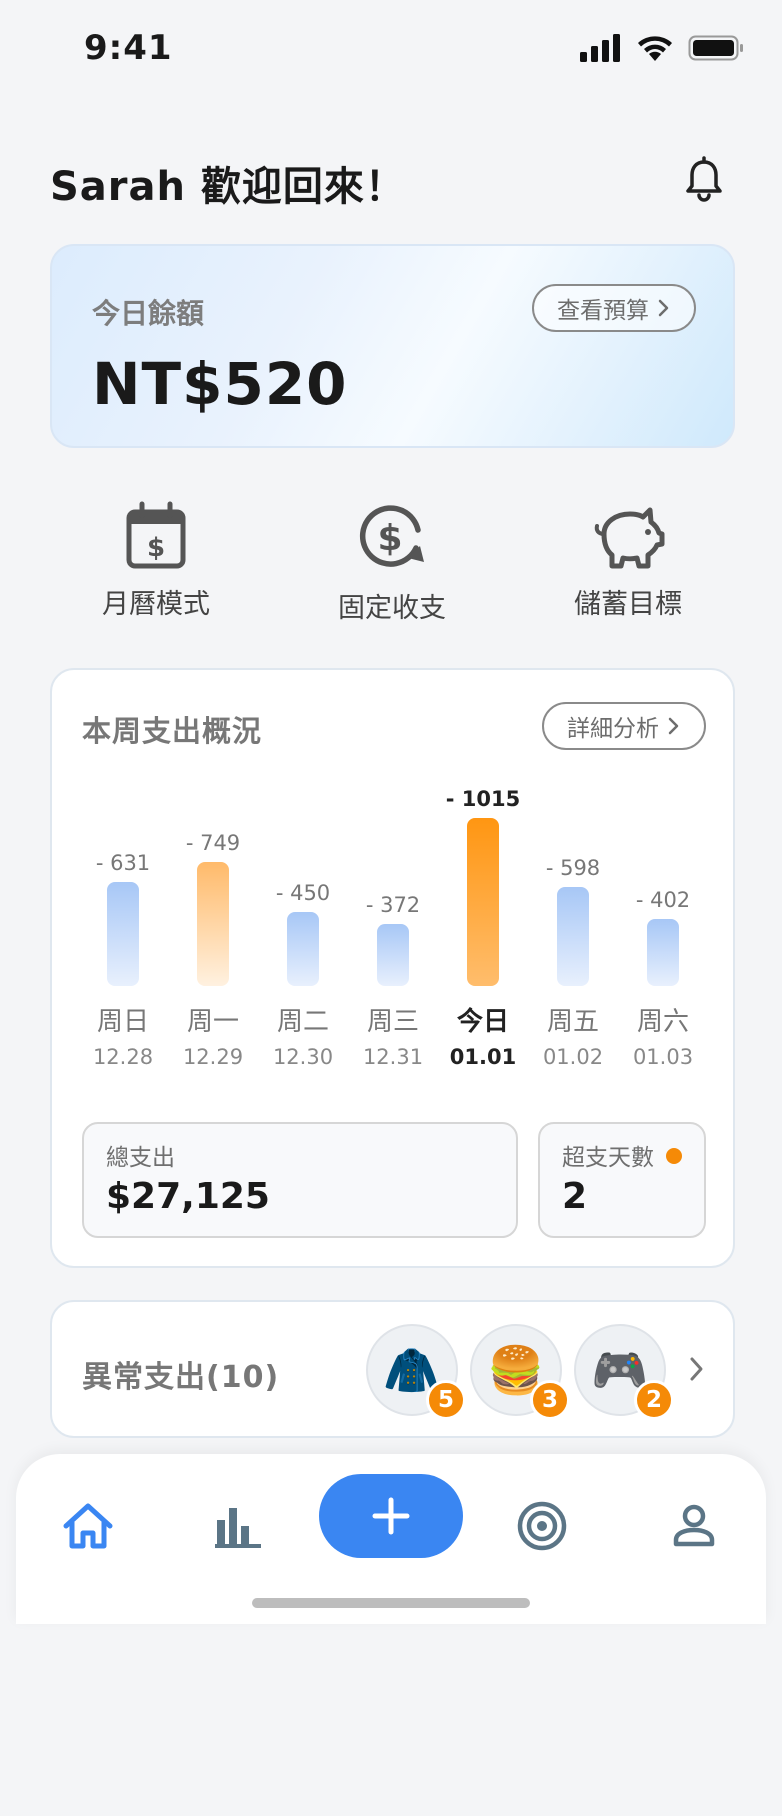 This screenshot has width=782, height=1816. What do you see at coordinates (573, 1022) in the screenshot?
I see `bar-day-label: 周五` at bounding box center [573, 1022].